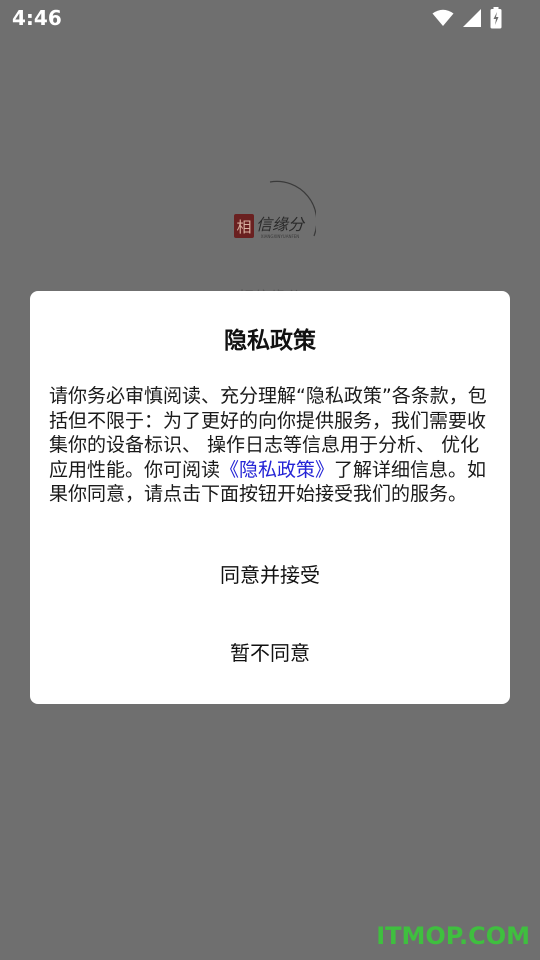 This screenshot has height=960, width=540. Describe the element at coordinates (37, 18) in the screenshot. I see `status-time: 4:46` at that location.